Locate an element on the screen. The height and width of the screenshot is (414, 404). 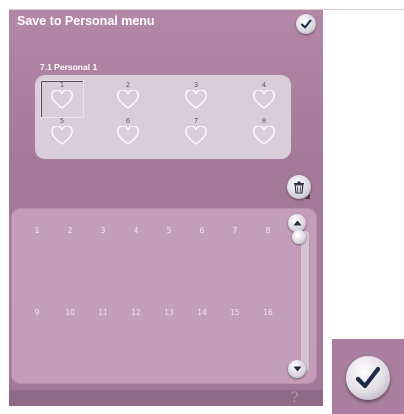
scrollbar-thumb is located at coordinates (299, 237).